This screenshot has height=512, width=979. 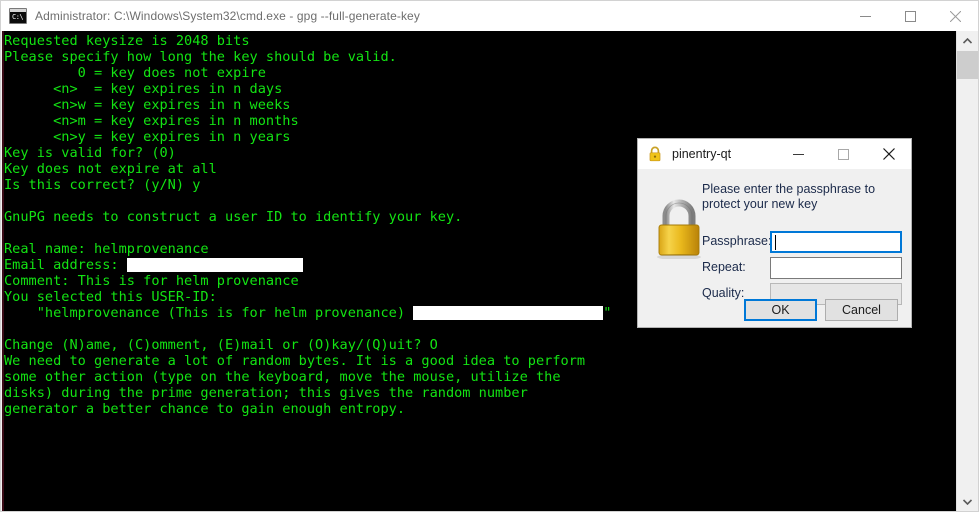 I want to click on scrollbar-thumb, so click(x=967, y=65).